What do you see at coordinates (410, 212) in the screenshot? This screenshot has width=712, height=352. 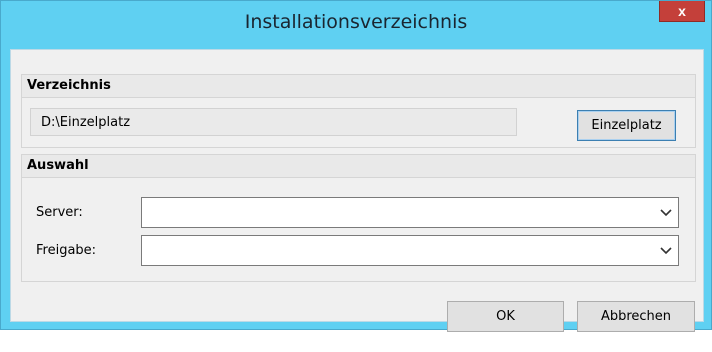 I see `server-select` at bounding box center [410, 212].